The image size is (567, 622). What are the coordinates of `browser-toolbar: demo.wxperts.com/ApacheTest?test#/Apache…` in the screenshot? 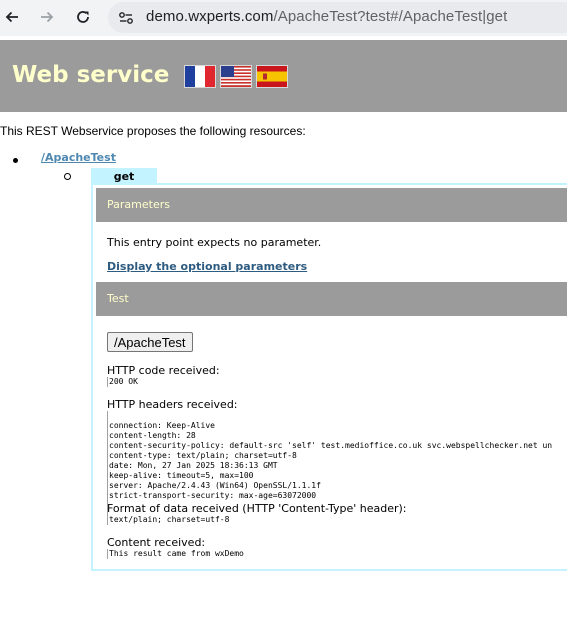 It's located at (283, 18).